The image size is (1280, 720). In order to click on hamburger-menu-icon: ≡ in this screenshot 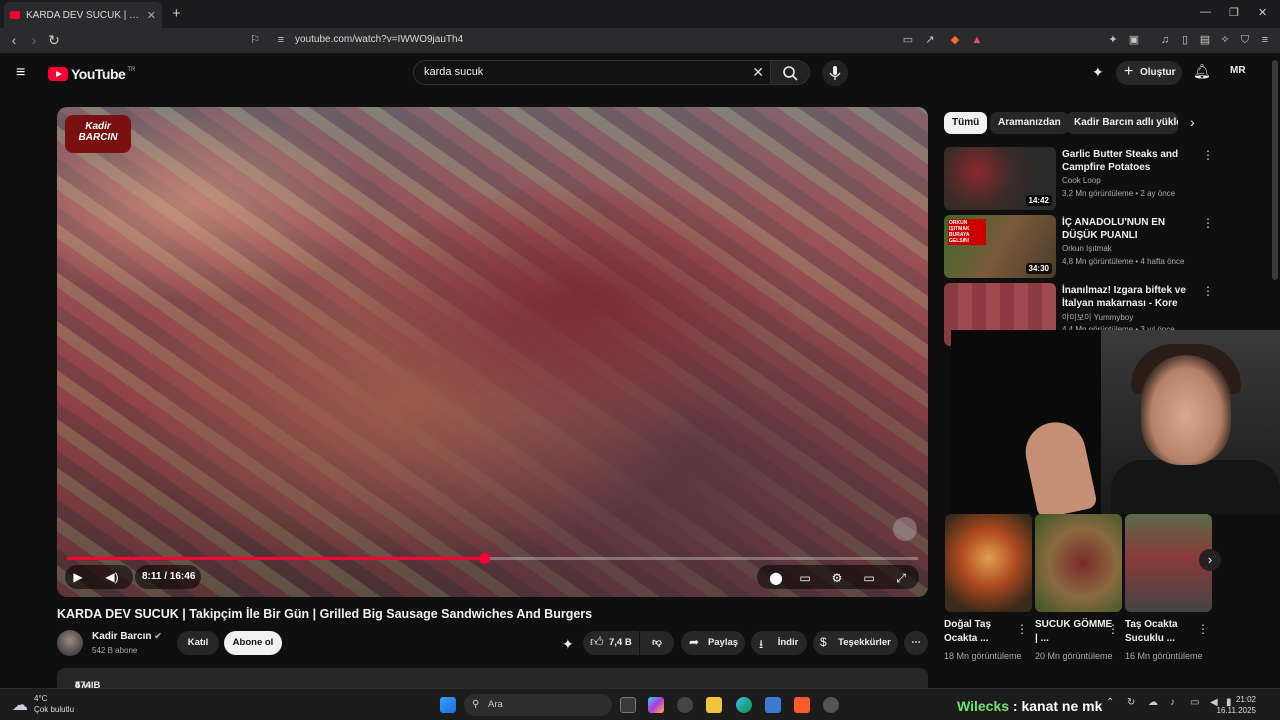, I will do `click(20, 73)`.